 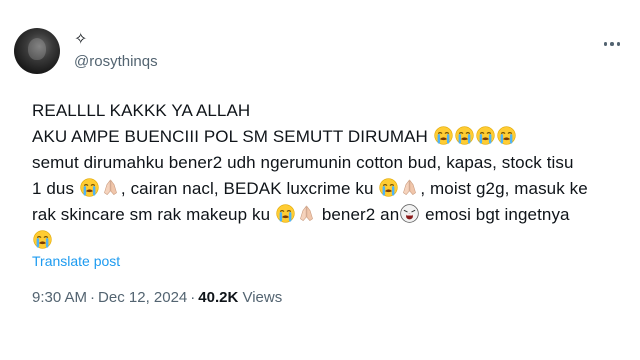 I want to click on post-text-segment: AKU AMPE BUENCIII POL SM SEMUTT DIRUMAH, so click(x=230, y=136).